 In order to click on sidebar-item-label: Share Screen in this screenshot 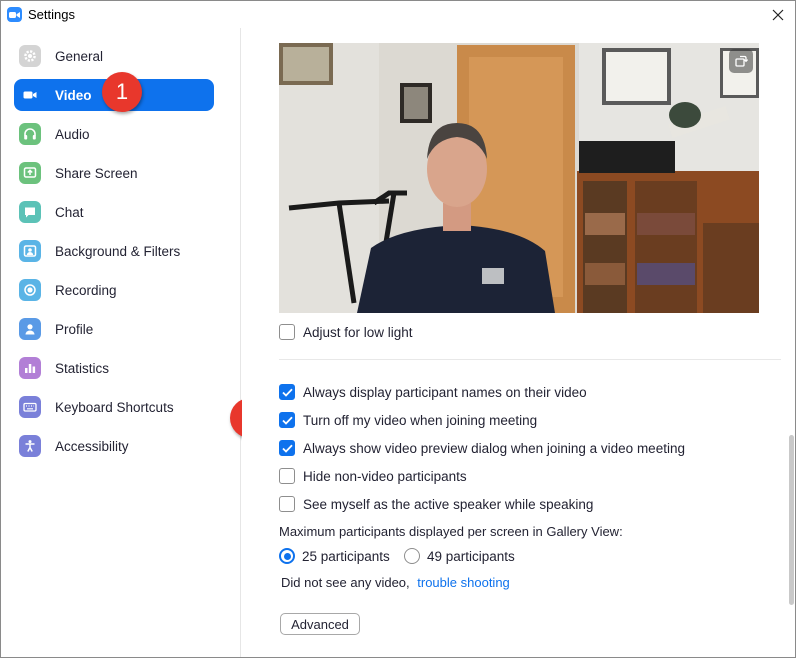, I will do `click(96, 173)`.